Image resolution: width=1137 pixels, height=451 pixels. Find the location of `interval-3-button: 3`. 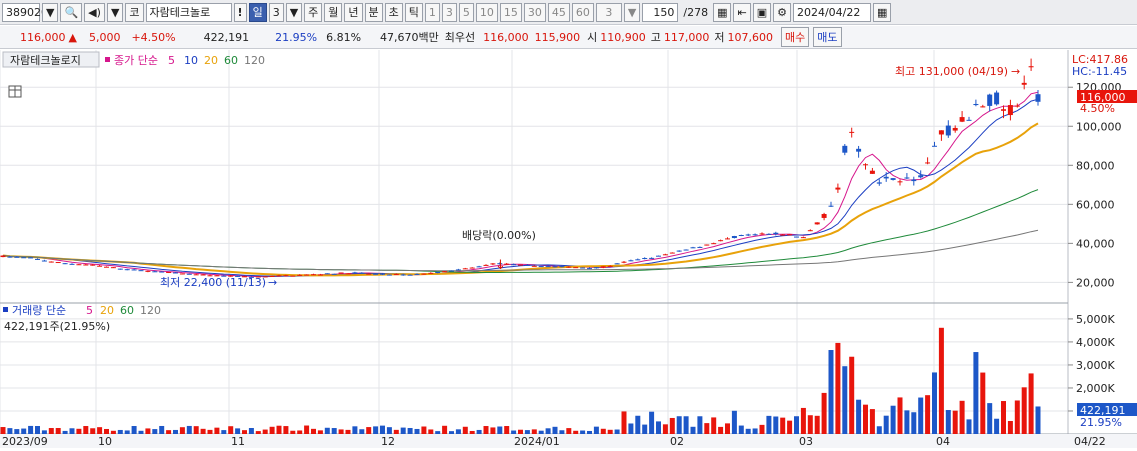

interval-3-button: 3 is located at coordinates (449, 12).